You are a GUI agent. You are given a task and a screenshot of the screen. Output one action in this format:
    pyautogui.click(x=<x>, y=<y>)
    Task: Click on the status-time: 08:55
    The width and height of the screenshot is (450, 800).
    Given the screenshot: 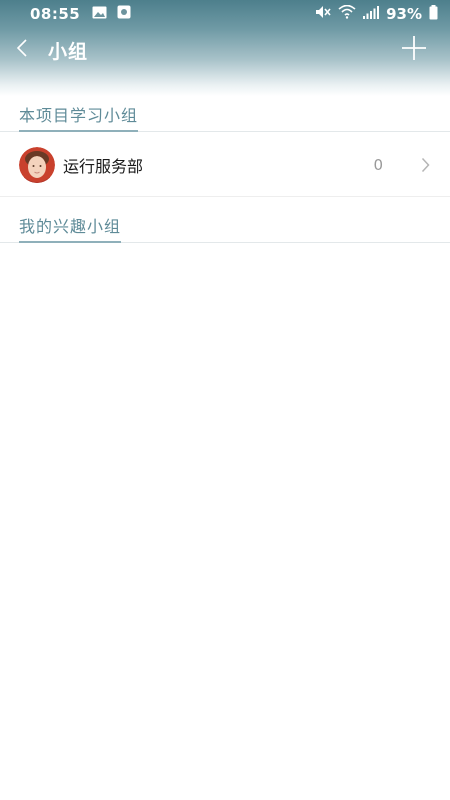 What is the action you would take?
    pyautogui.click(x=55, y=14)
    